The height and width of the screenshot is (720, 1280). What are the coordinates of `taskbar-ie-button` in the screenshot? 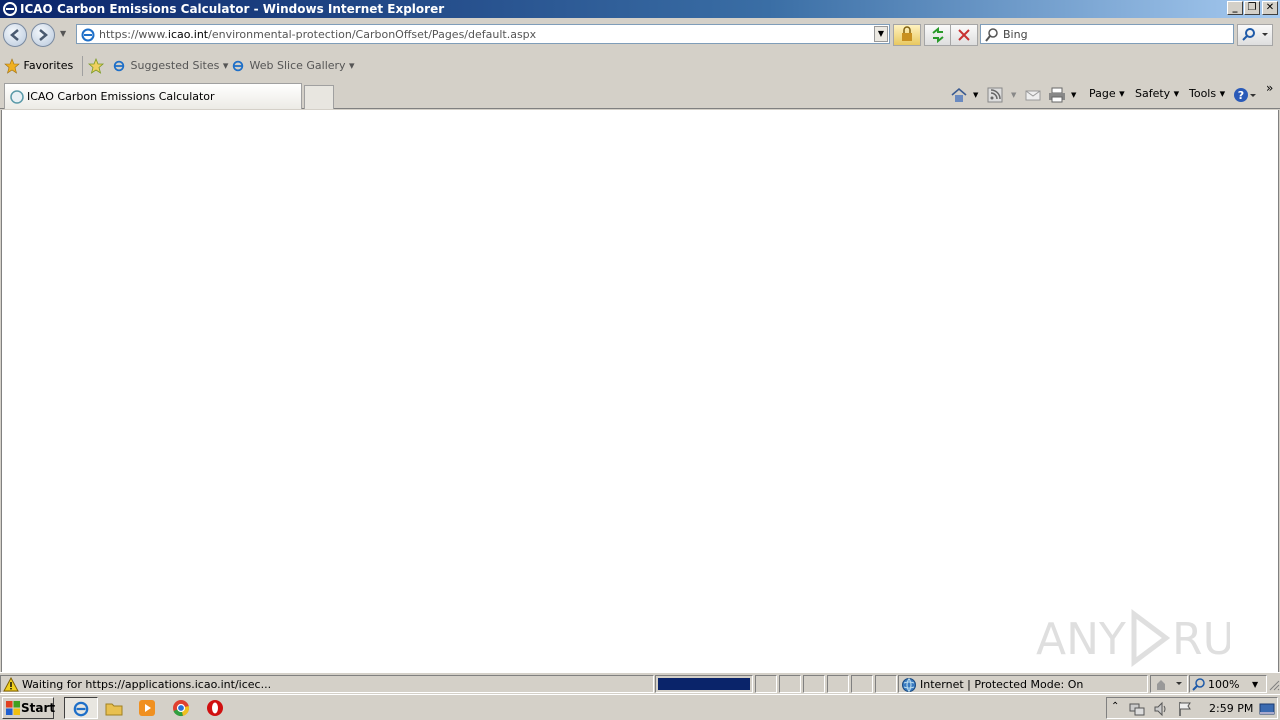 It's located at (81, 708).